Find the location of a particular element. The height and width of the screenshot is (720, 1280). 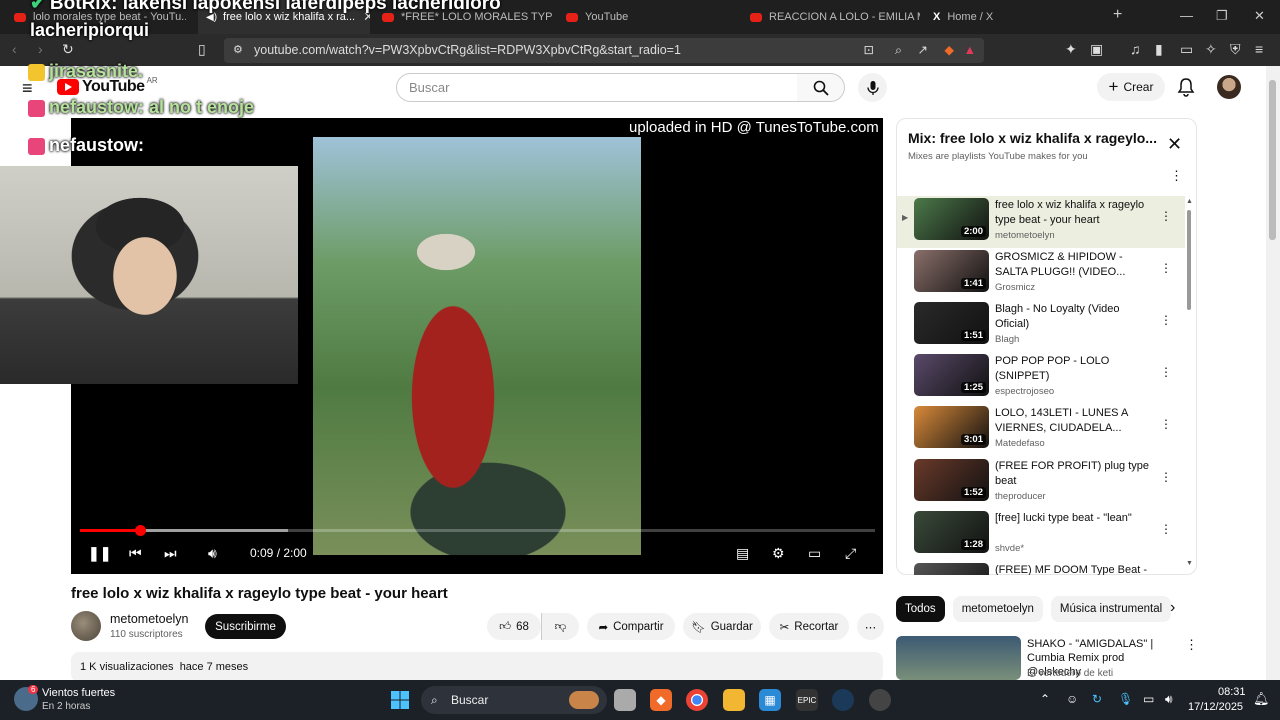

channel-avatar is located at coordinates (86, 626).